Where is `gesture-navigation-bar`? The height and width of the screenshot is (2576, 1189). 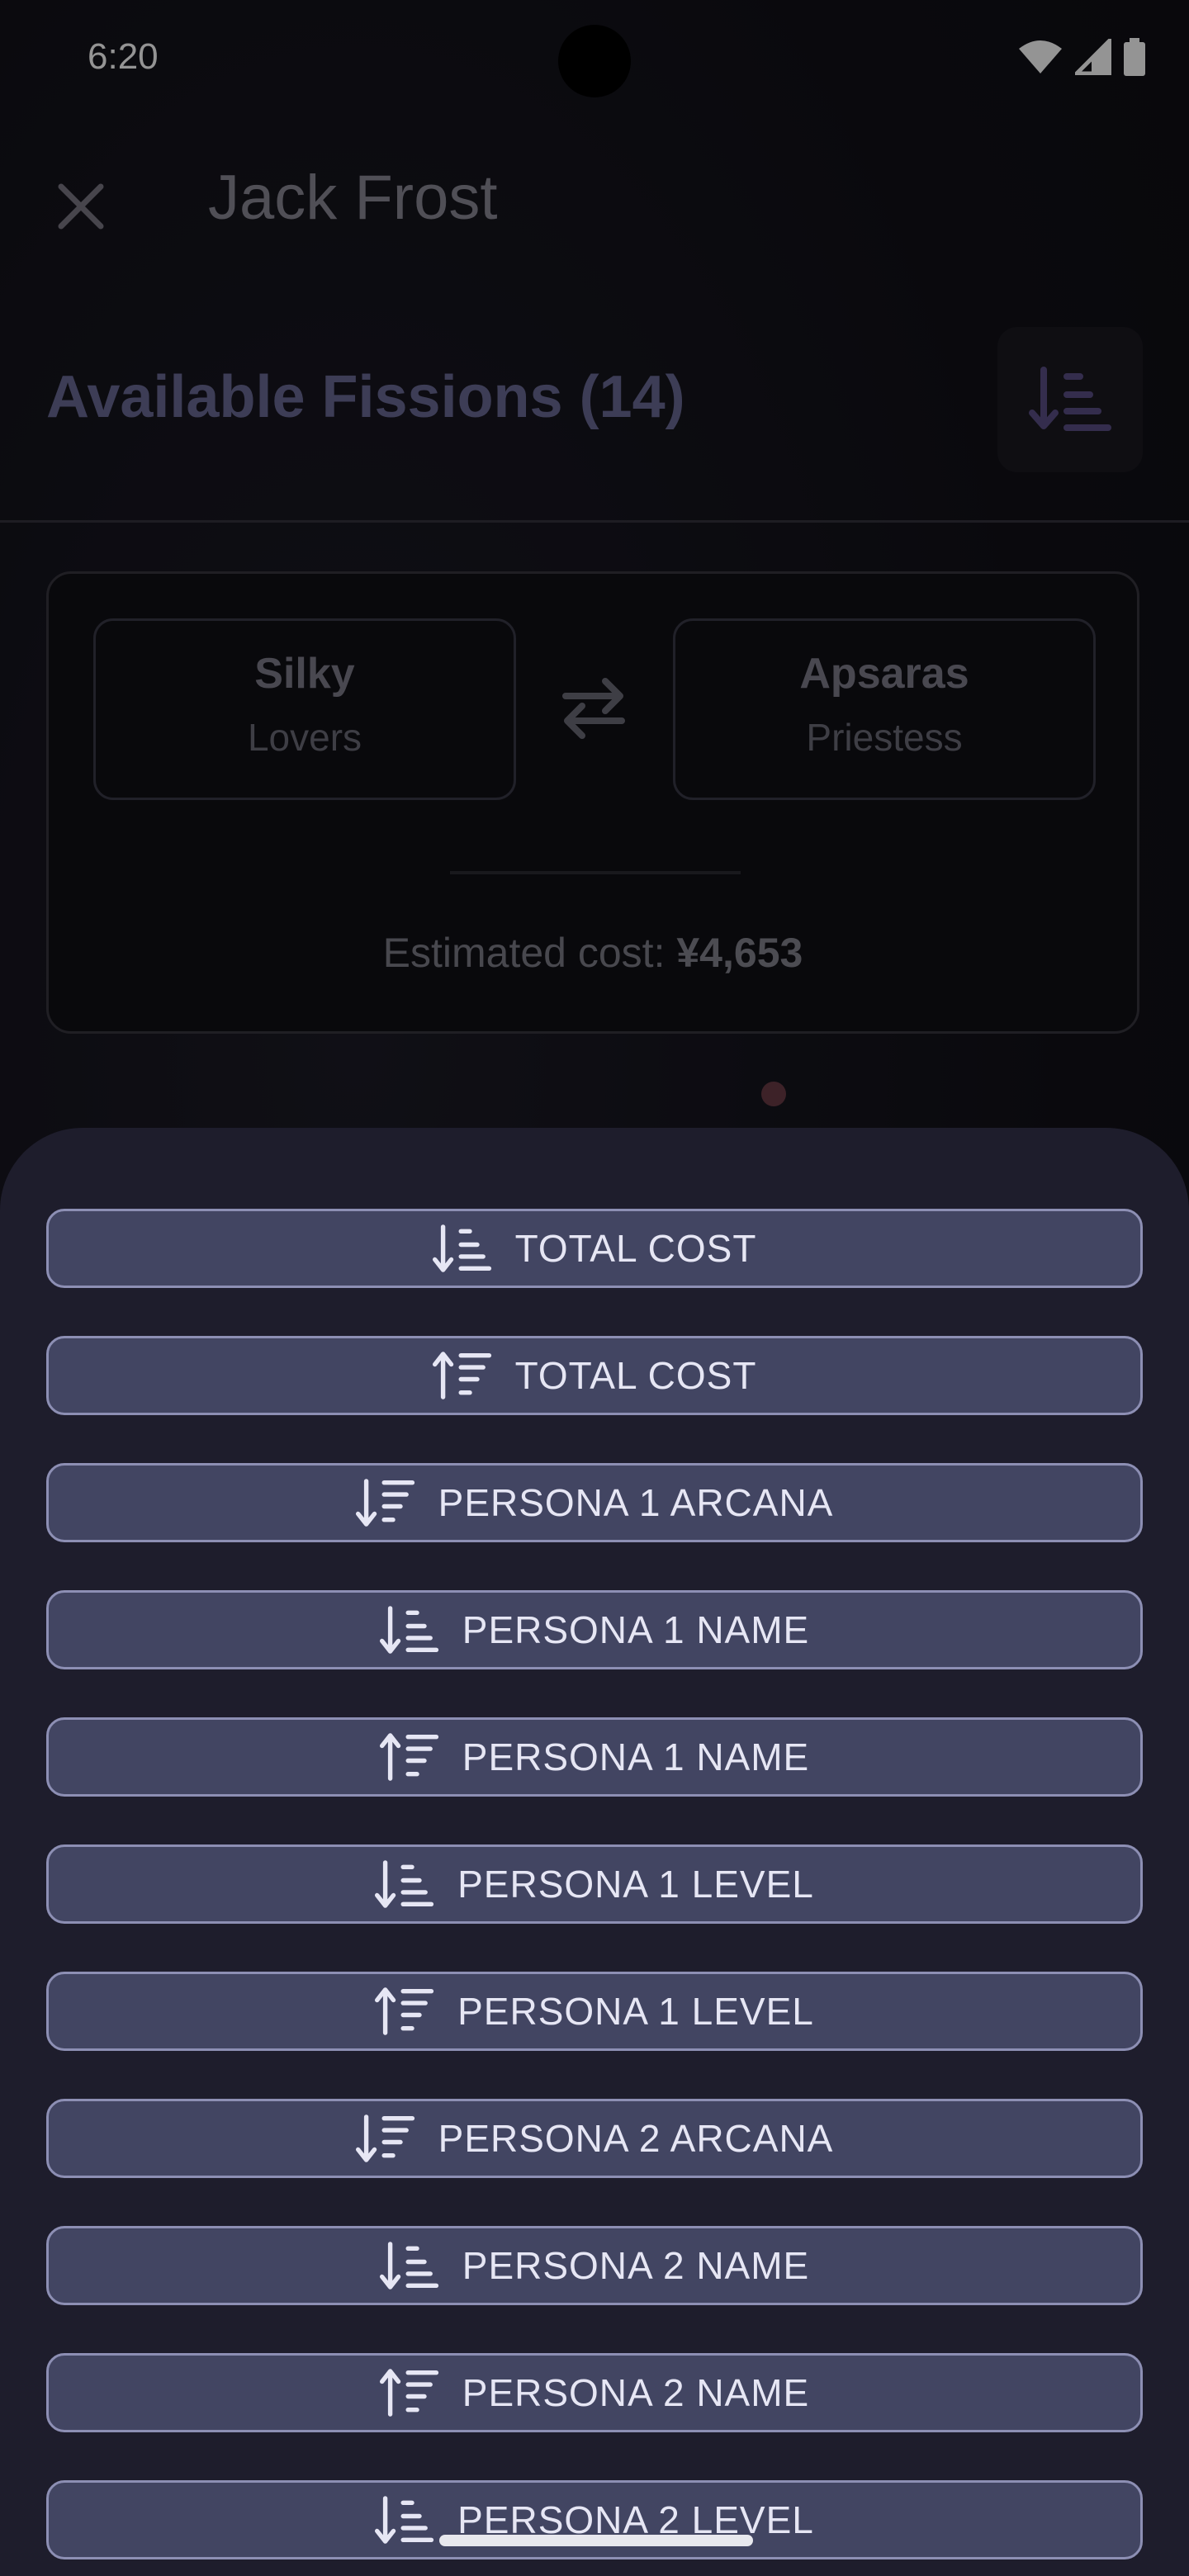
gesture-navigation-bar is located at coordinates (596, 2540).